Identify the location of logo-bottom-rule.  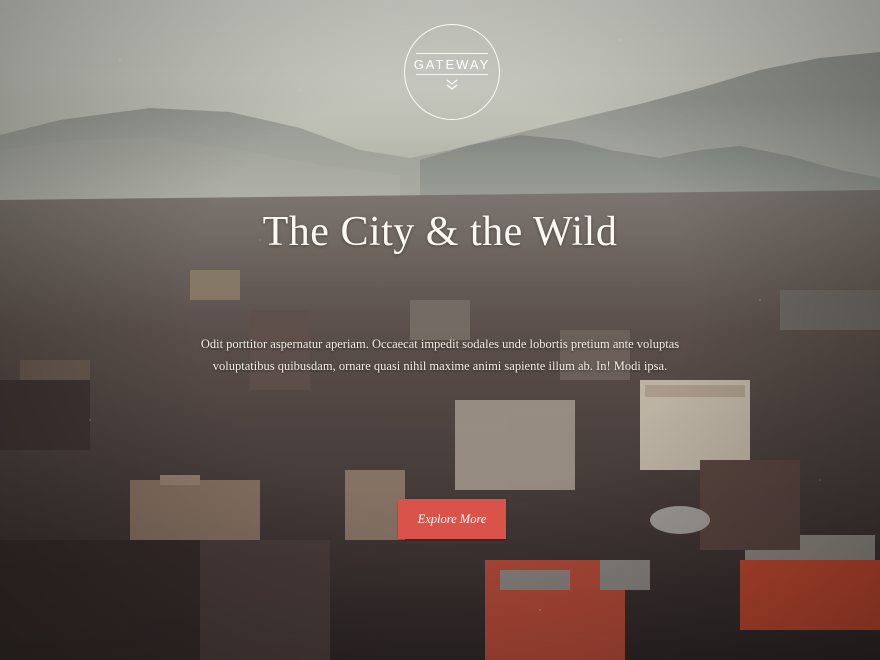
(452, 74).